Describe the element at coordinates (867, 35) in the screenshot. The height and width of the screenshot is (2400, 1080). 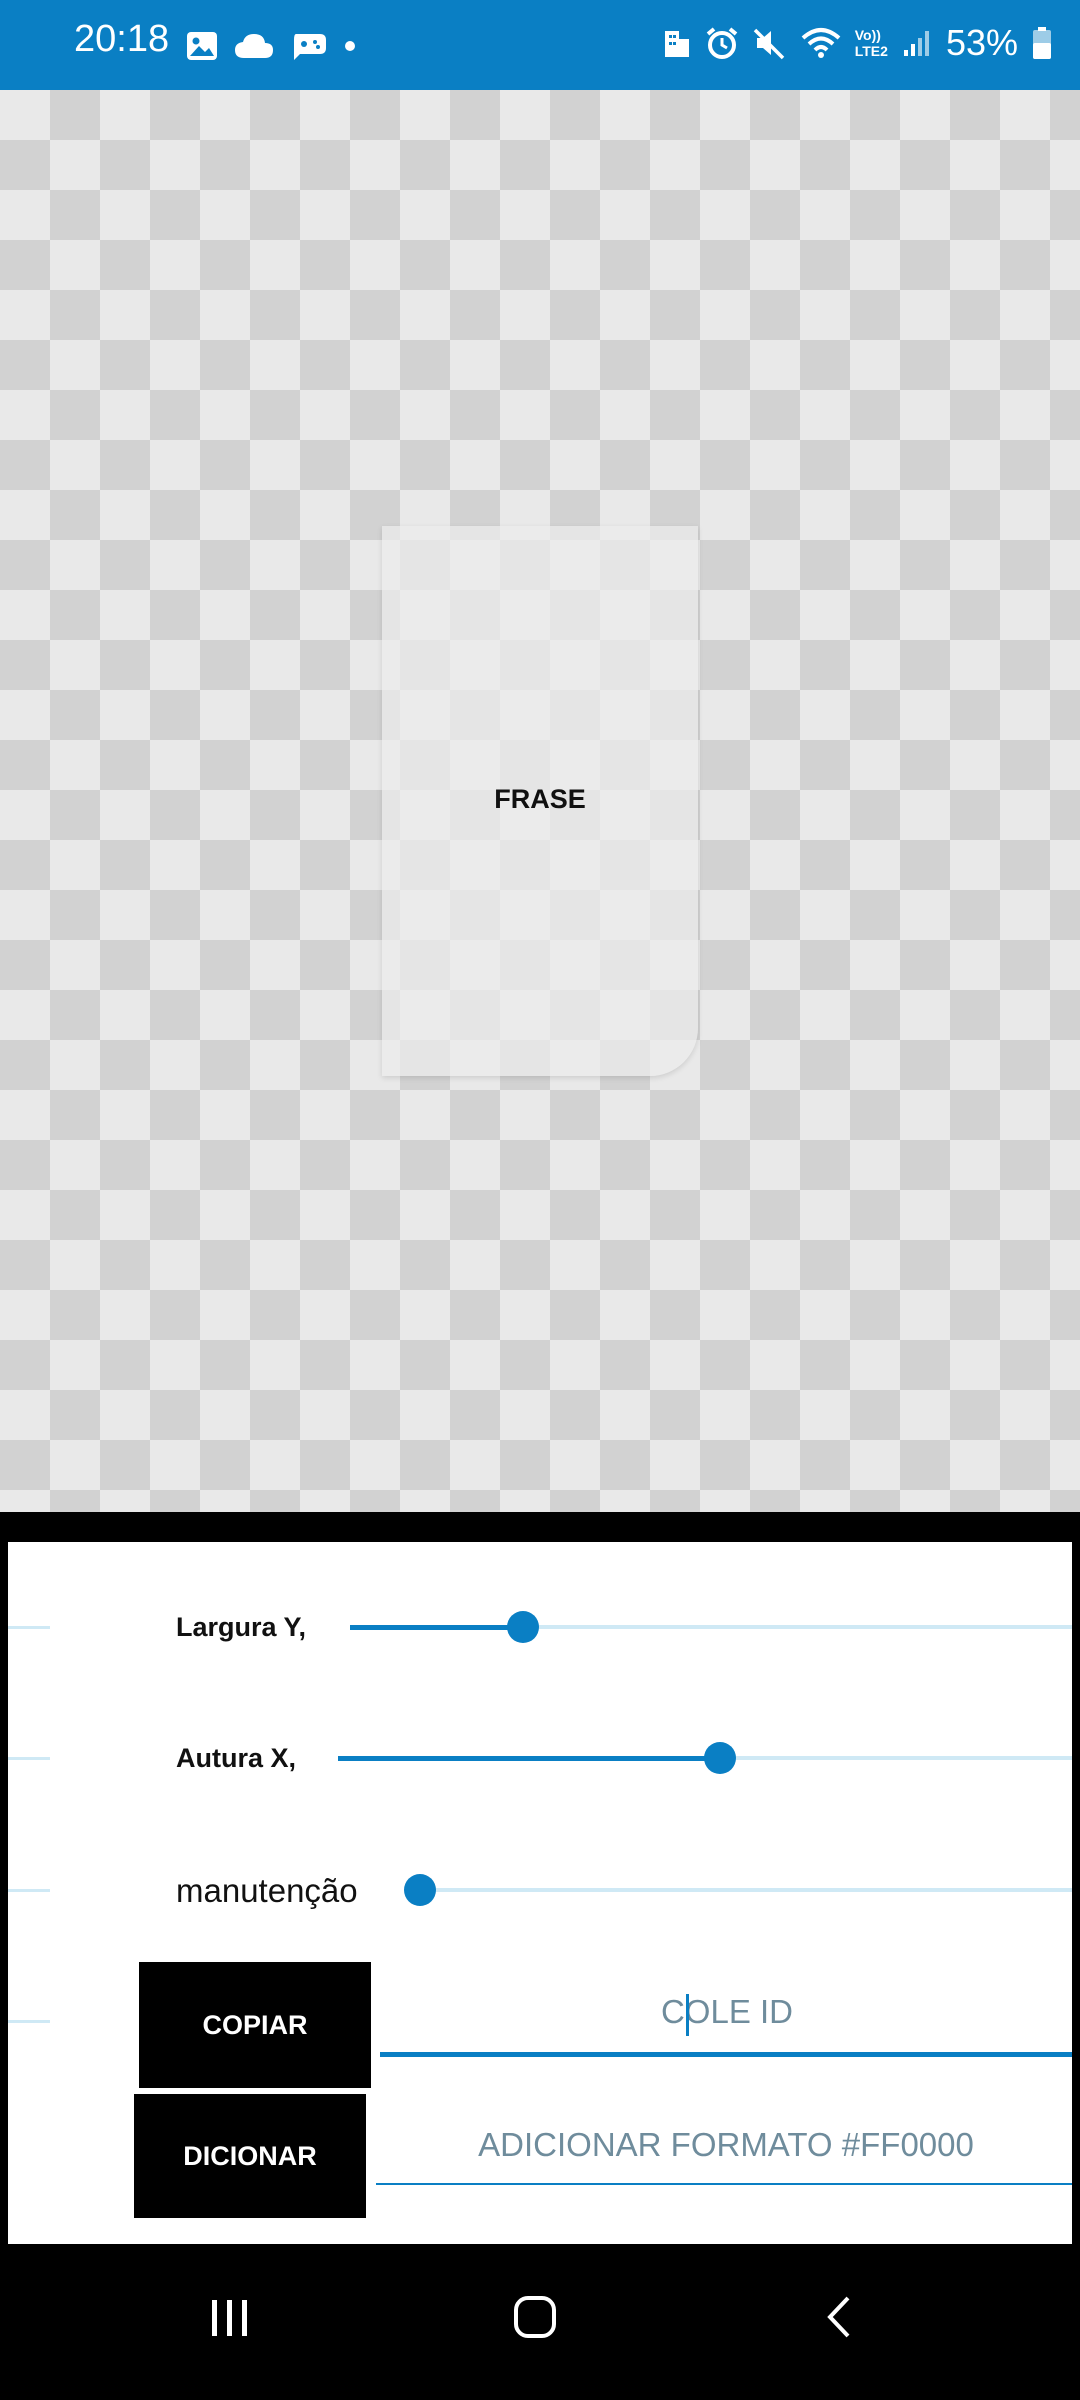
I see `volte-label: Vo))` at that location.